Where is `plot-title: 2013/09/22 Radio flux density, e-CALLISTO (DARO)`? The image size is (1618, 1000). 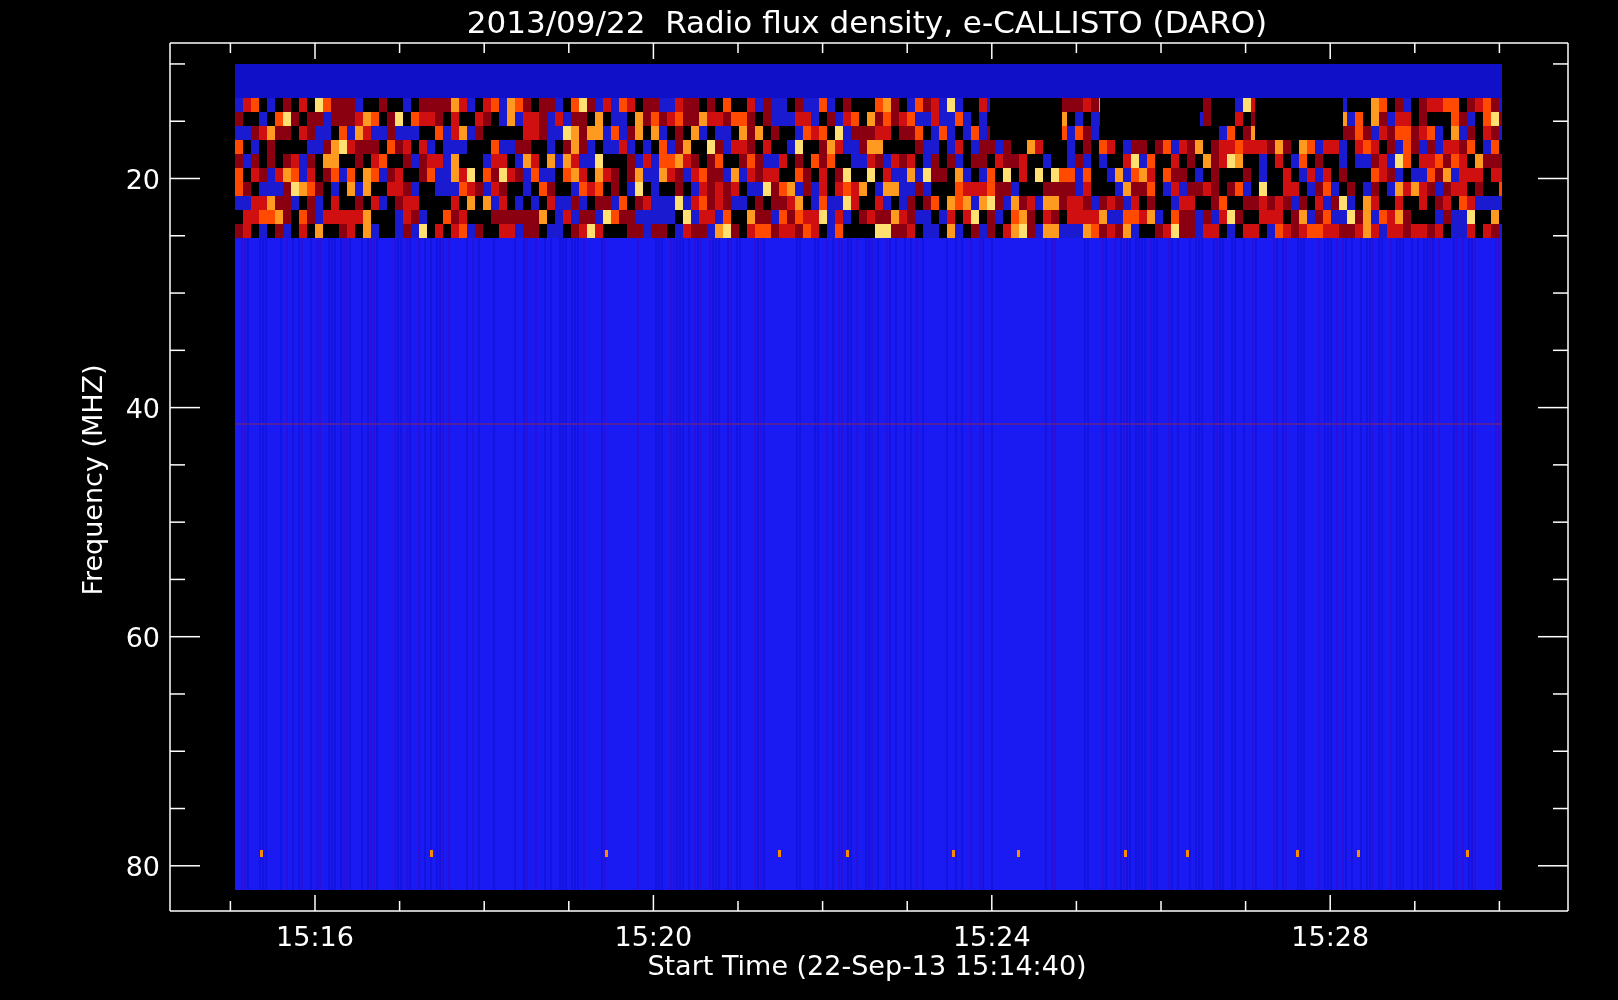 plot-title: 2013/09/22 Radio flux density, e-CALLISTO (DARO) is located at coordinates (867, 22).